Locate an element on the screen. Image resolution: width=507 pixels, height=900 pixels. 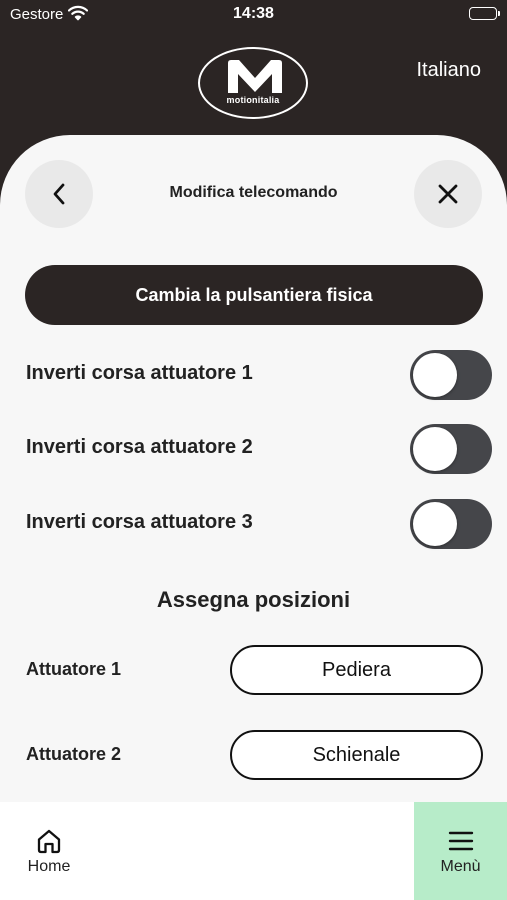
close-icon is located at coordinates (448, 194).